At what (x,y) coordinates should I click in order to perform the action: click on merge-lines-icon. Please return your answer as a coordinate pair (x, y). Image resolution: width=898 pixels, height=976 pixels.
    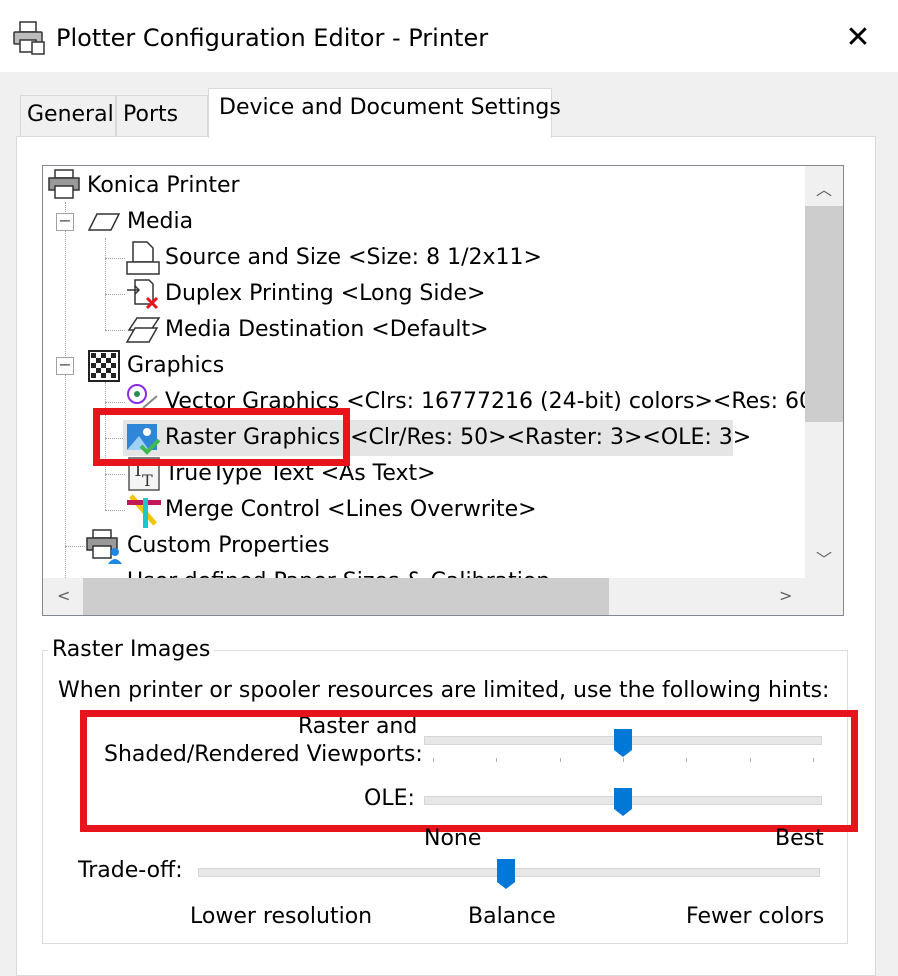
    Looking at the image, I should click on (144, 511).